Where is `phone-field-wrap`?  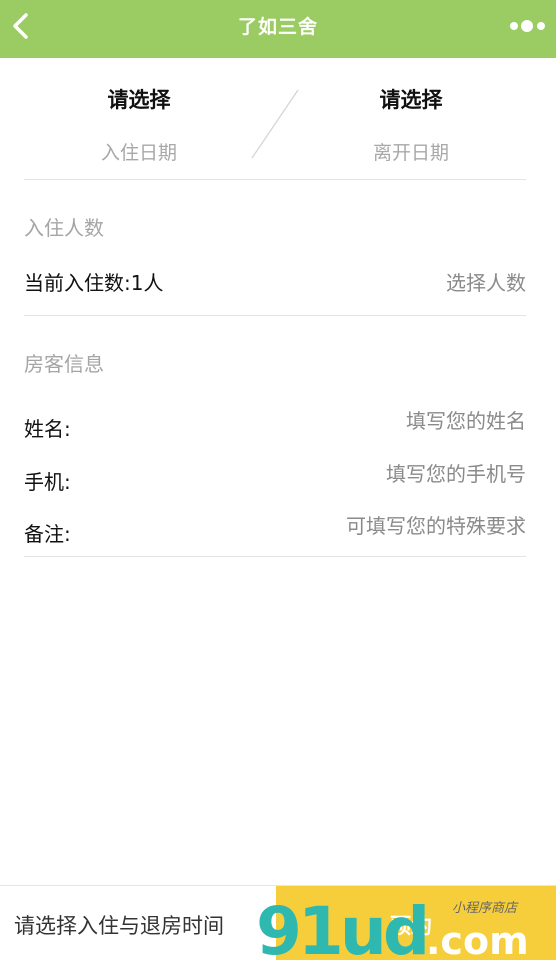 phone-field-wrap is located at coordinates (361, 474).